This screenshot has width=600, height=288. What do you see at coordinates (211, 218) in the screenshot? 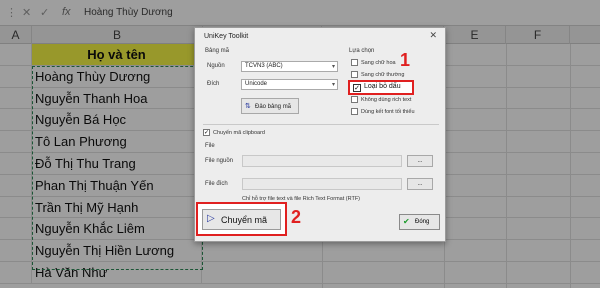
I see `convert-icon: ▷` at bounding box center [211, 218].